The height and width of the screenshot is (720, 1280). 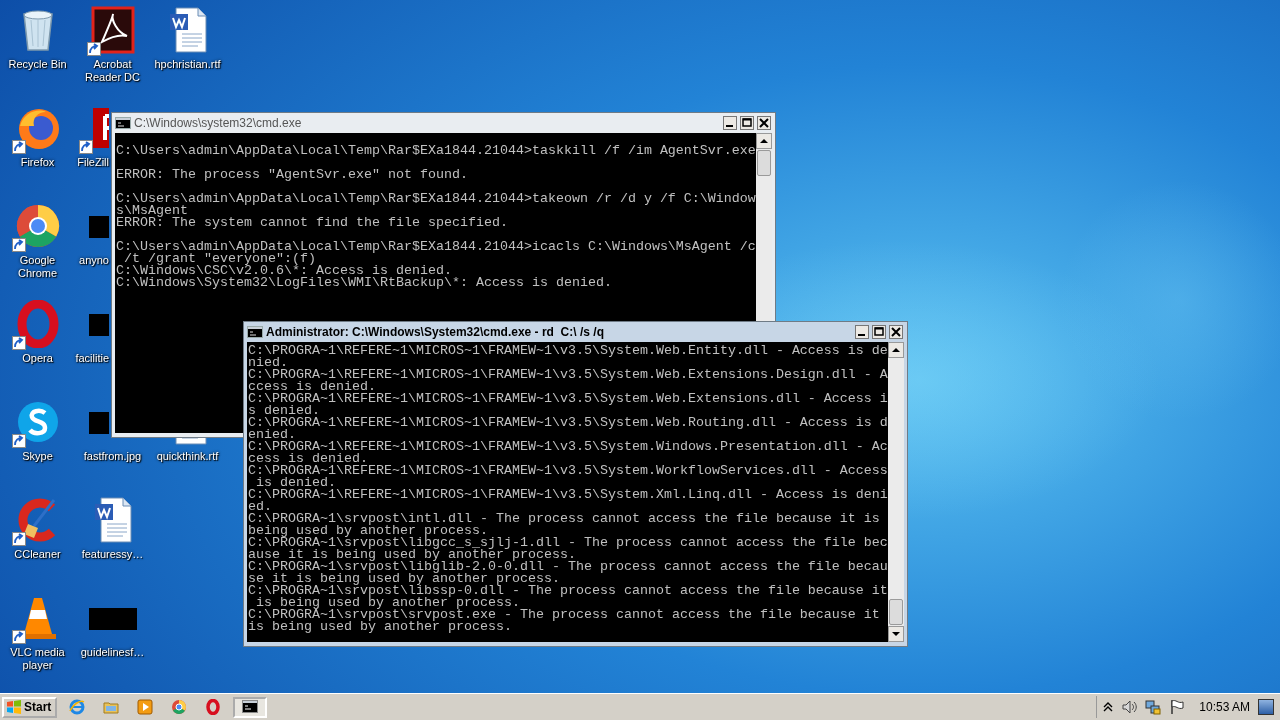 What do you see at coordinates (368, 531) in the screenshot?
I see `console-line: being used by another process.` at bounding box center [368, 531].